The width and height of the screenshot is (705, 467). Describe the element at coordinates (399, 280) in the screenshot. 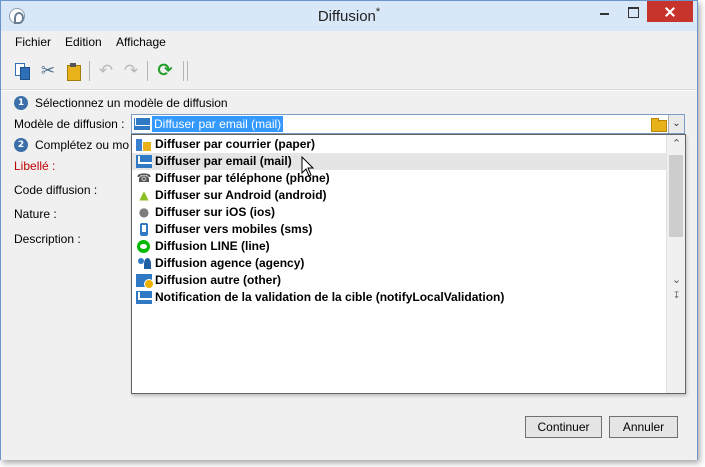

I see `list-item: Diffusion autre (other)` at that location.